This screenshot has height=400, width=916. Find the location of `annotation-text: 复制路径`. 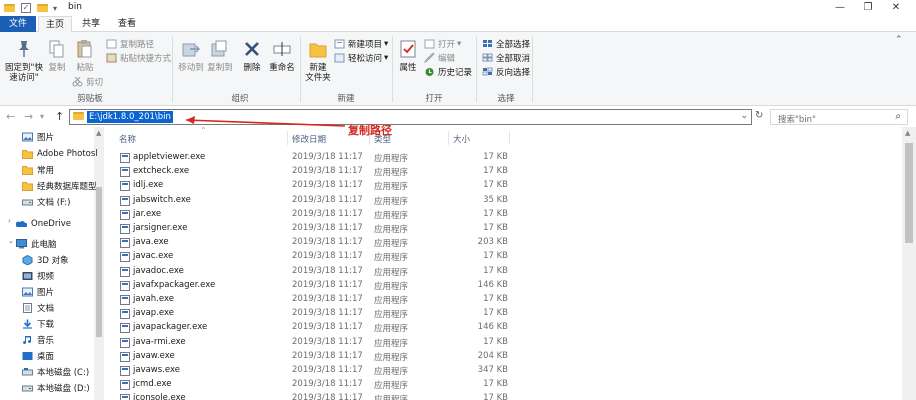

annotation-text: 复制路径 is located at coordinates (370, 130).